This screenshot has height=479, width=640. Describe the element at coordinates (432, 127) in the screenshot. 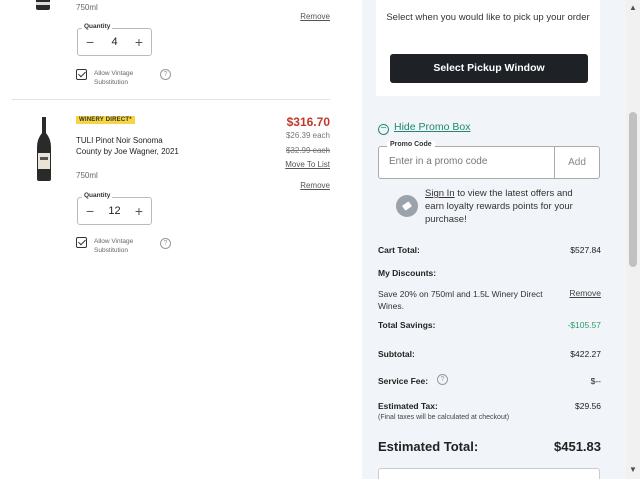

I see `promo-toggle-label: Hide Promo Box` at that location.